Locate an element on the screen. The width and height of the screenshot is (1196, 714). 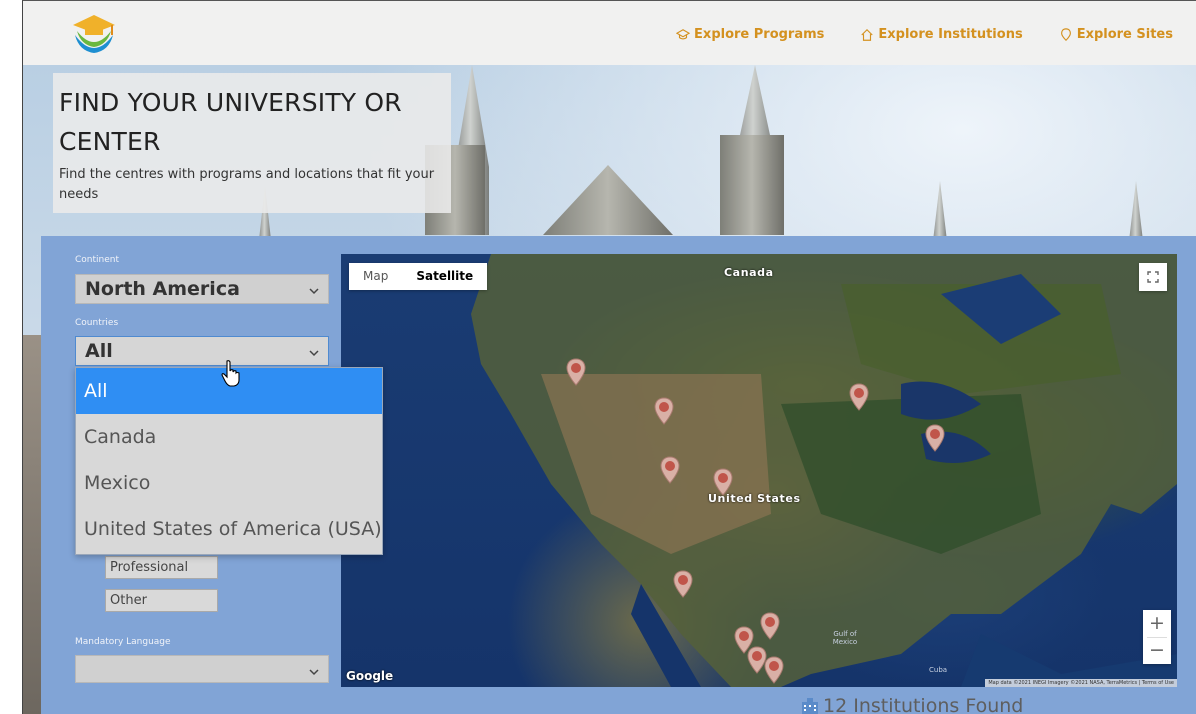
map-label-cuba: Cuba is located at coordinates (938, 670).